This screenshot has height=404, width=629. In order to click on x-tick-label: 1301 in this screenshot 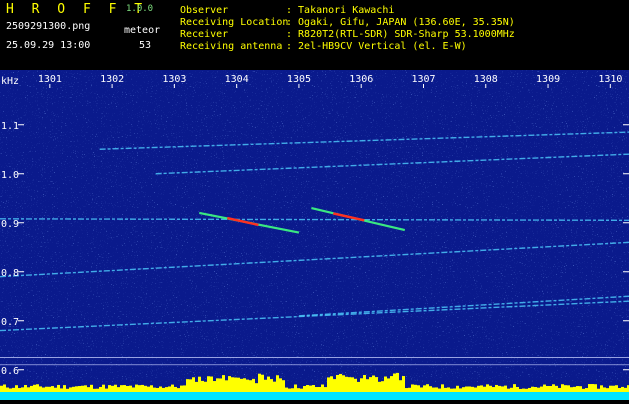, I will do `click(50, 79)`.